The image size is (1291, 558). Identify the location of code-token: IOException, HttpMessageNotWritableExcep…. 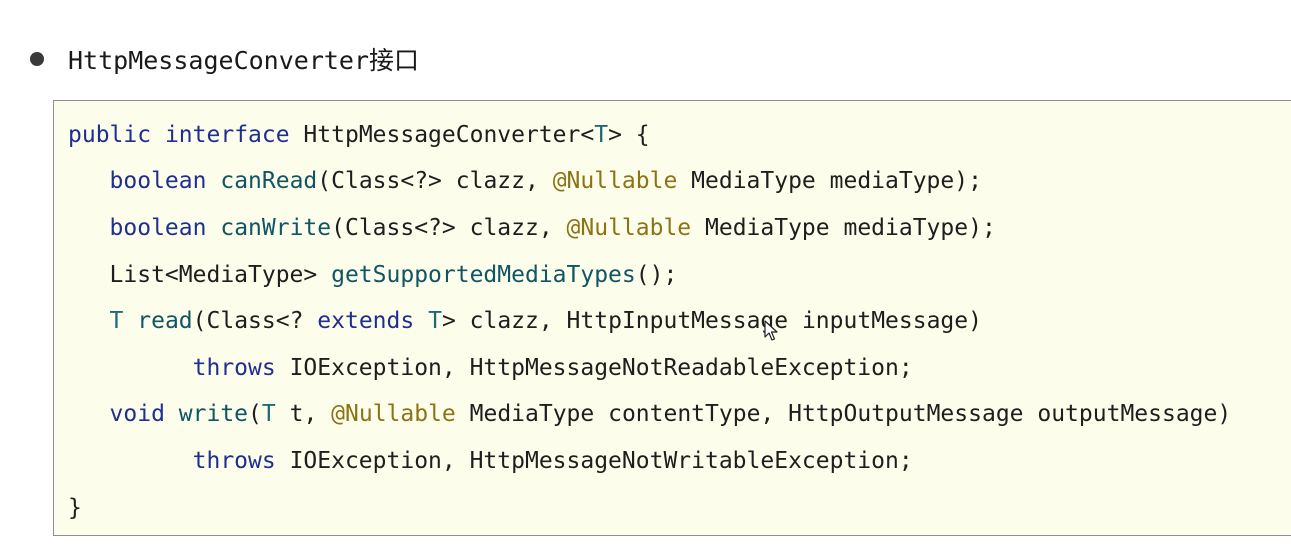
(594, 461).